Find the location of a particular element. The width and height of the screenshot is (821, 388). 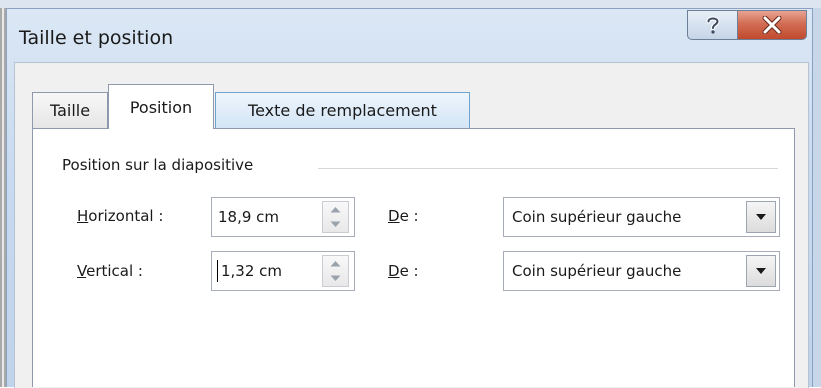

help-button is located at coordinates (712, 25).